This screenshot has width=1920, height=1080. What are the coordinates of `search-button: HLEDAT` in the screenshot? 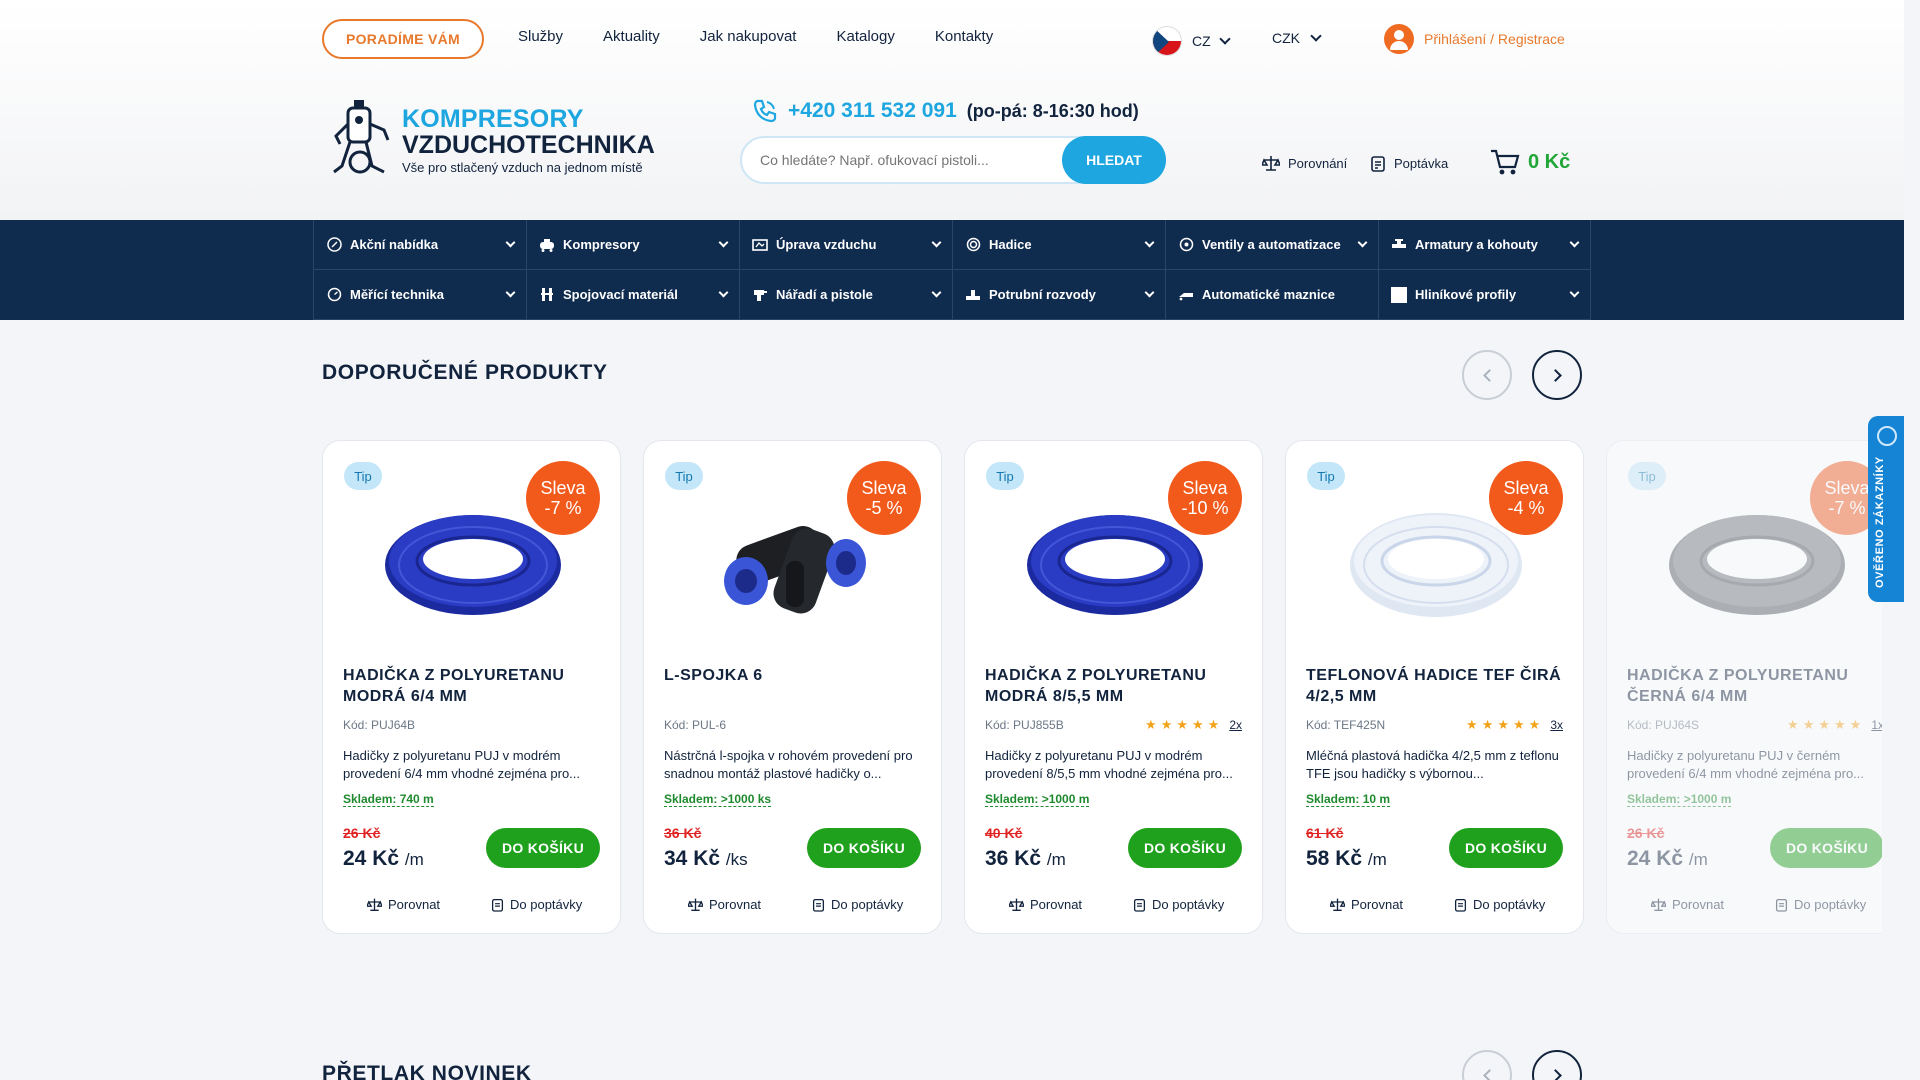 It's located at (1114, 160).